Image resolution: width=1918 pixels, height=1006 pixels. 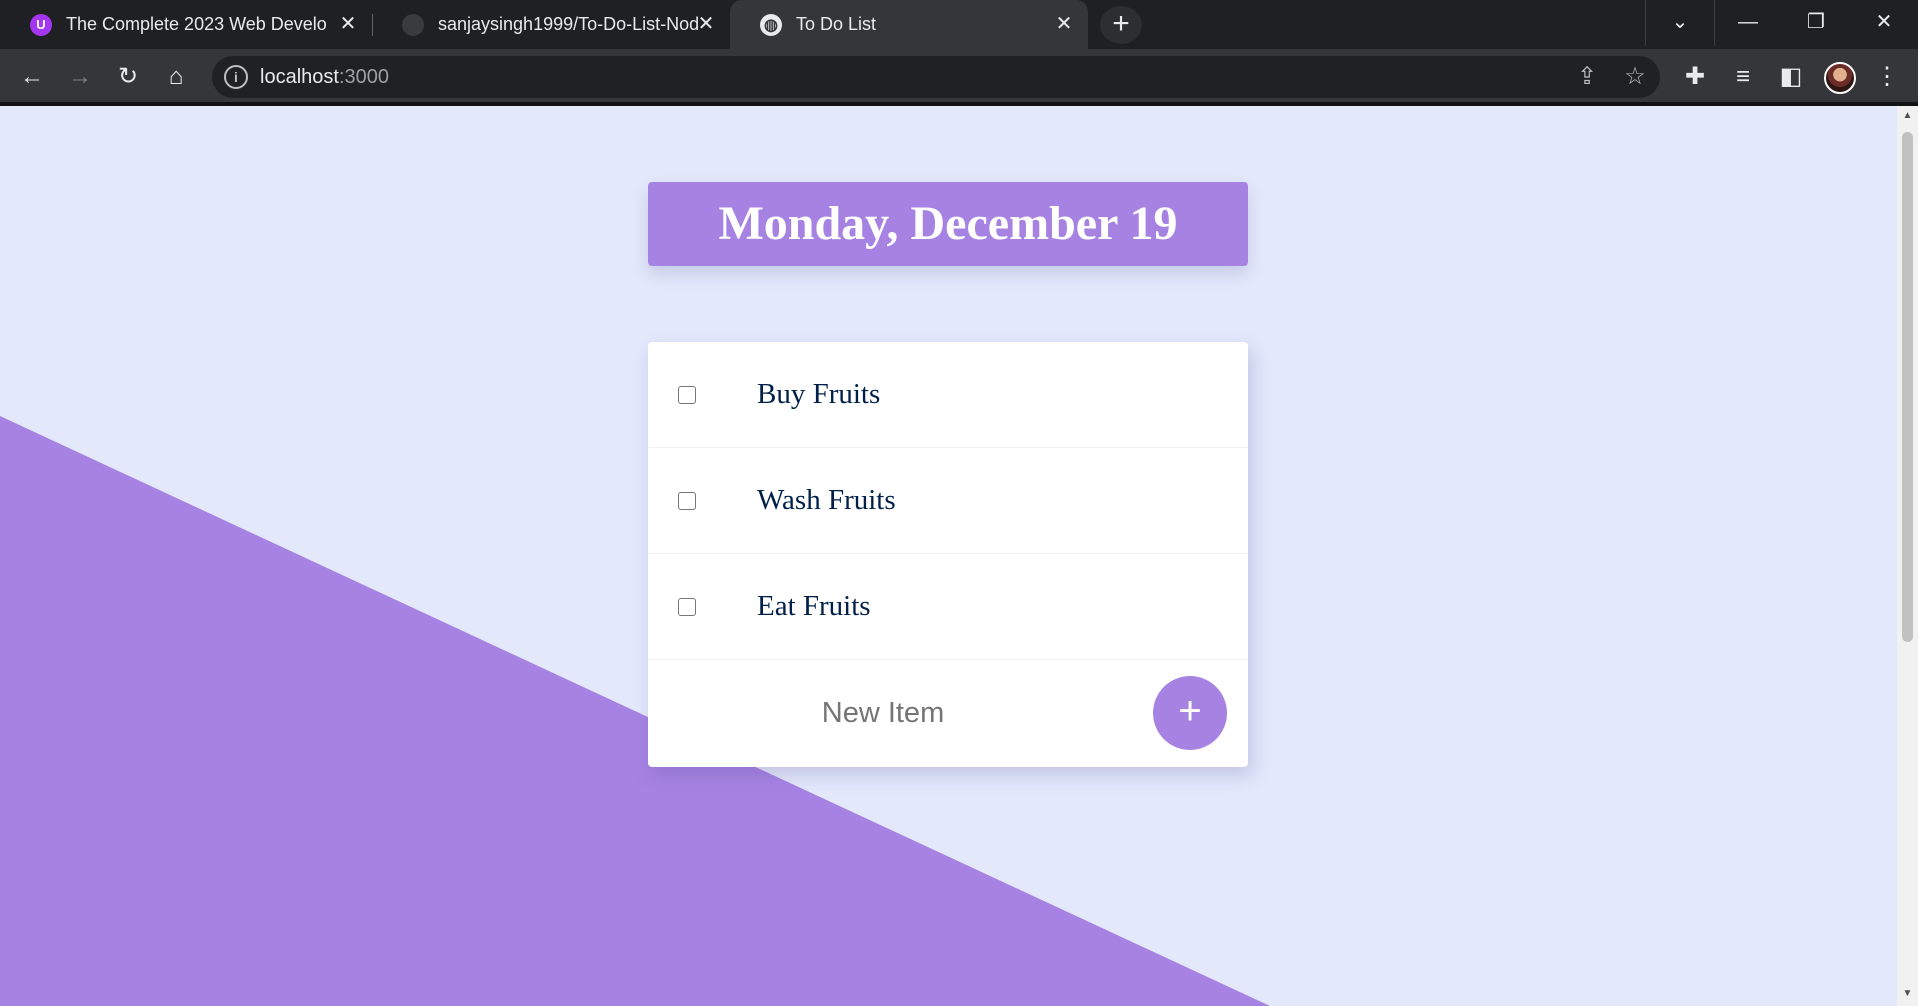 What do you see at coordinates (819, 394) in the screenshot?
I see `item-label: Buy Fruits` at bounding box center [819, 394].